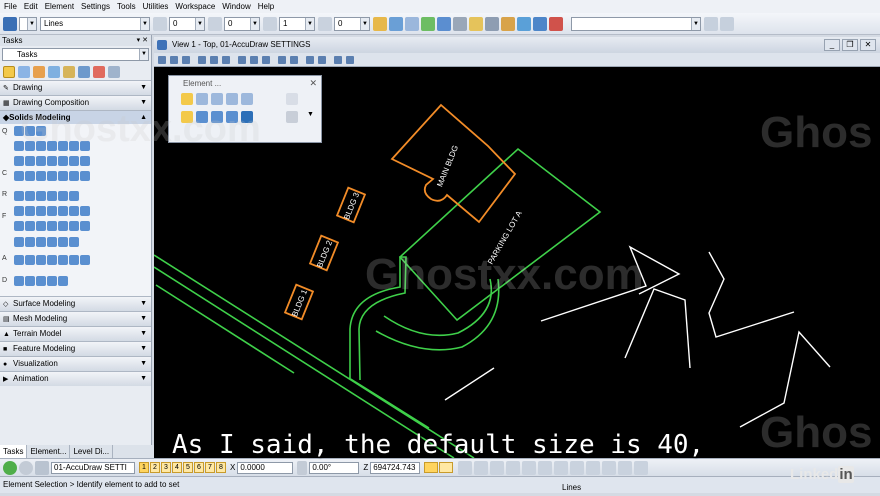 The image size is (880, 496). Describe the element at coordinates (195, 6) in the screenshot. I see `menu-workspace: Workspace` at that location.